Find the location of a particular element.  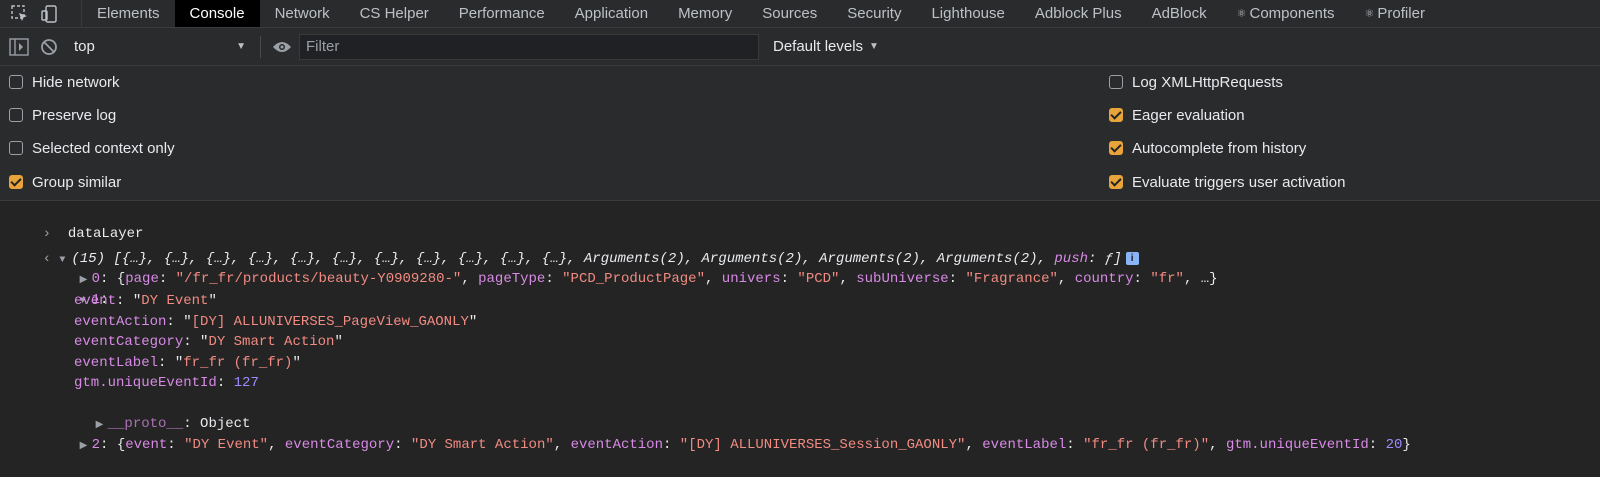

tab-elements: Elements is located at coordinates (128, 13).